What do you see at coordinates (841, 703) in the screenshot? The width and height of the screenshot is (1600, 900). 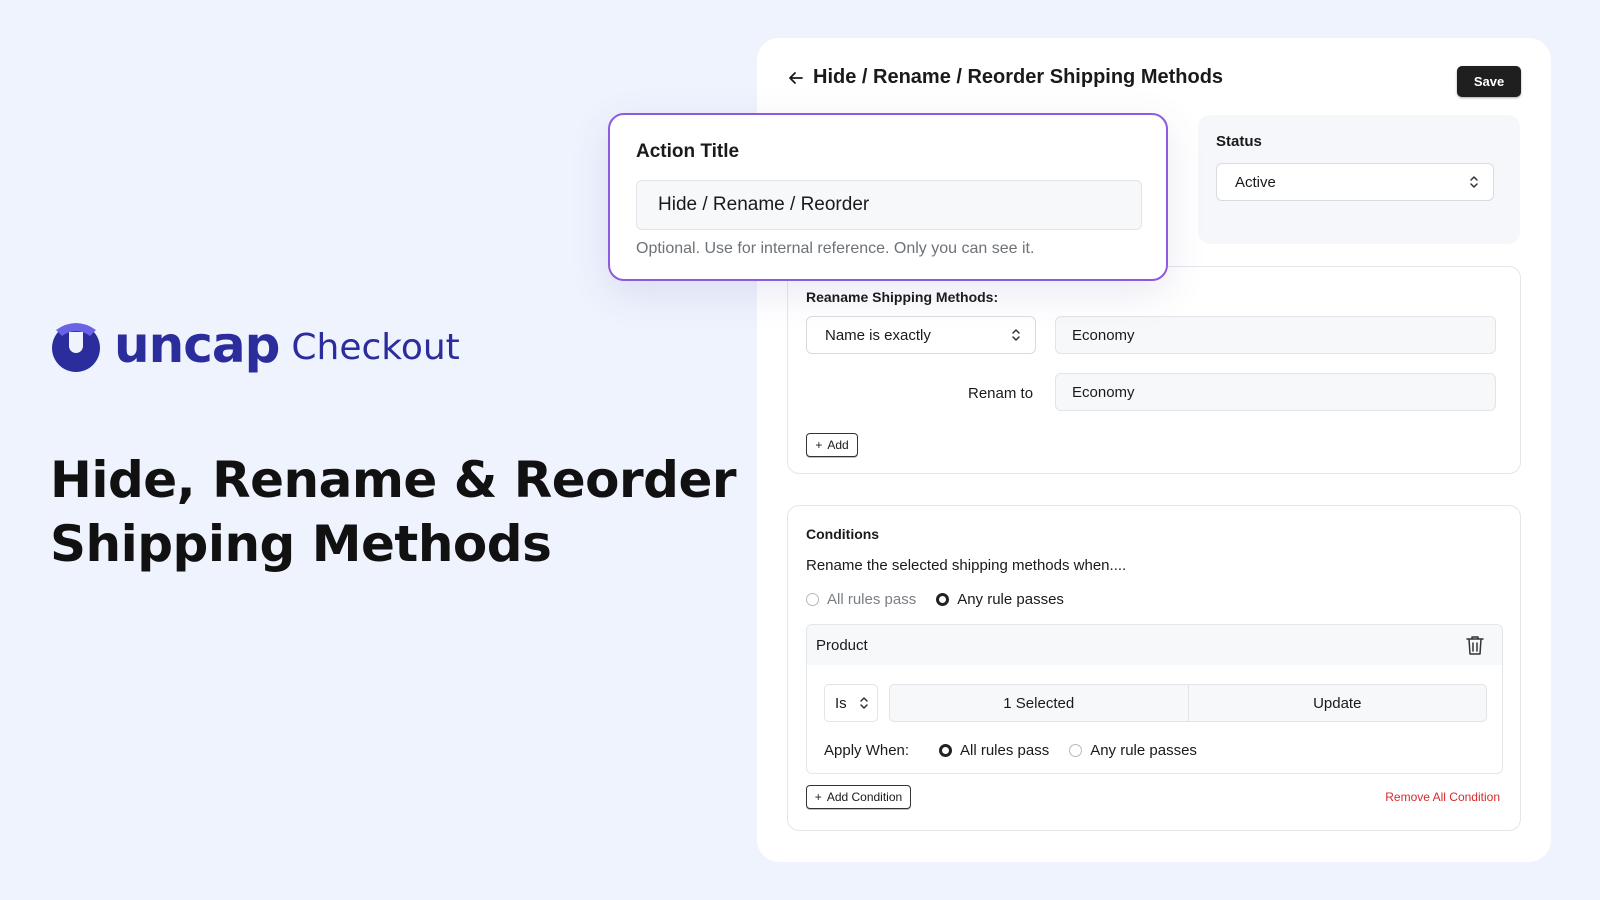 I see `operator-value: Is` at bounding box center [841, 703].